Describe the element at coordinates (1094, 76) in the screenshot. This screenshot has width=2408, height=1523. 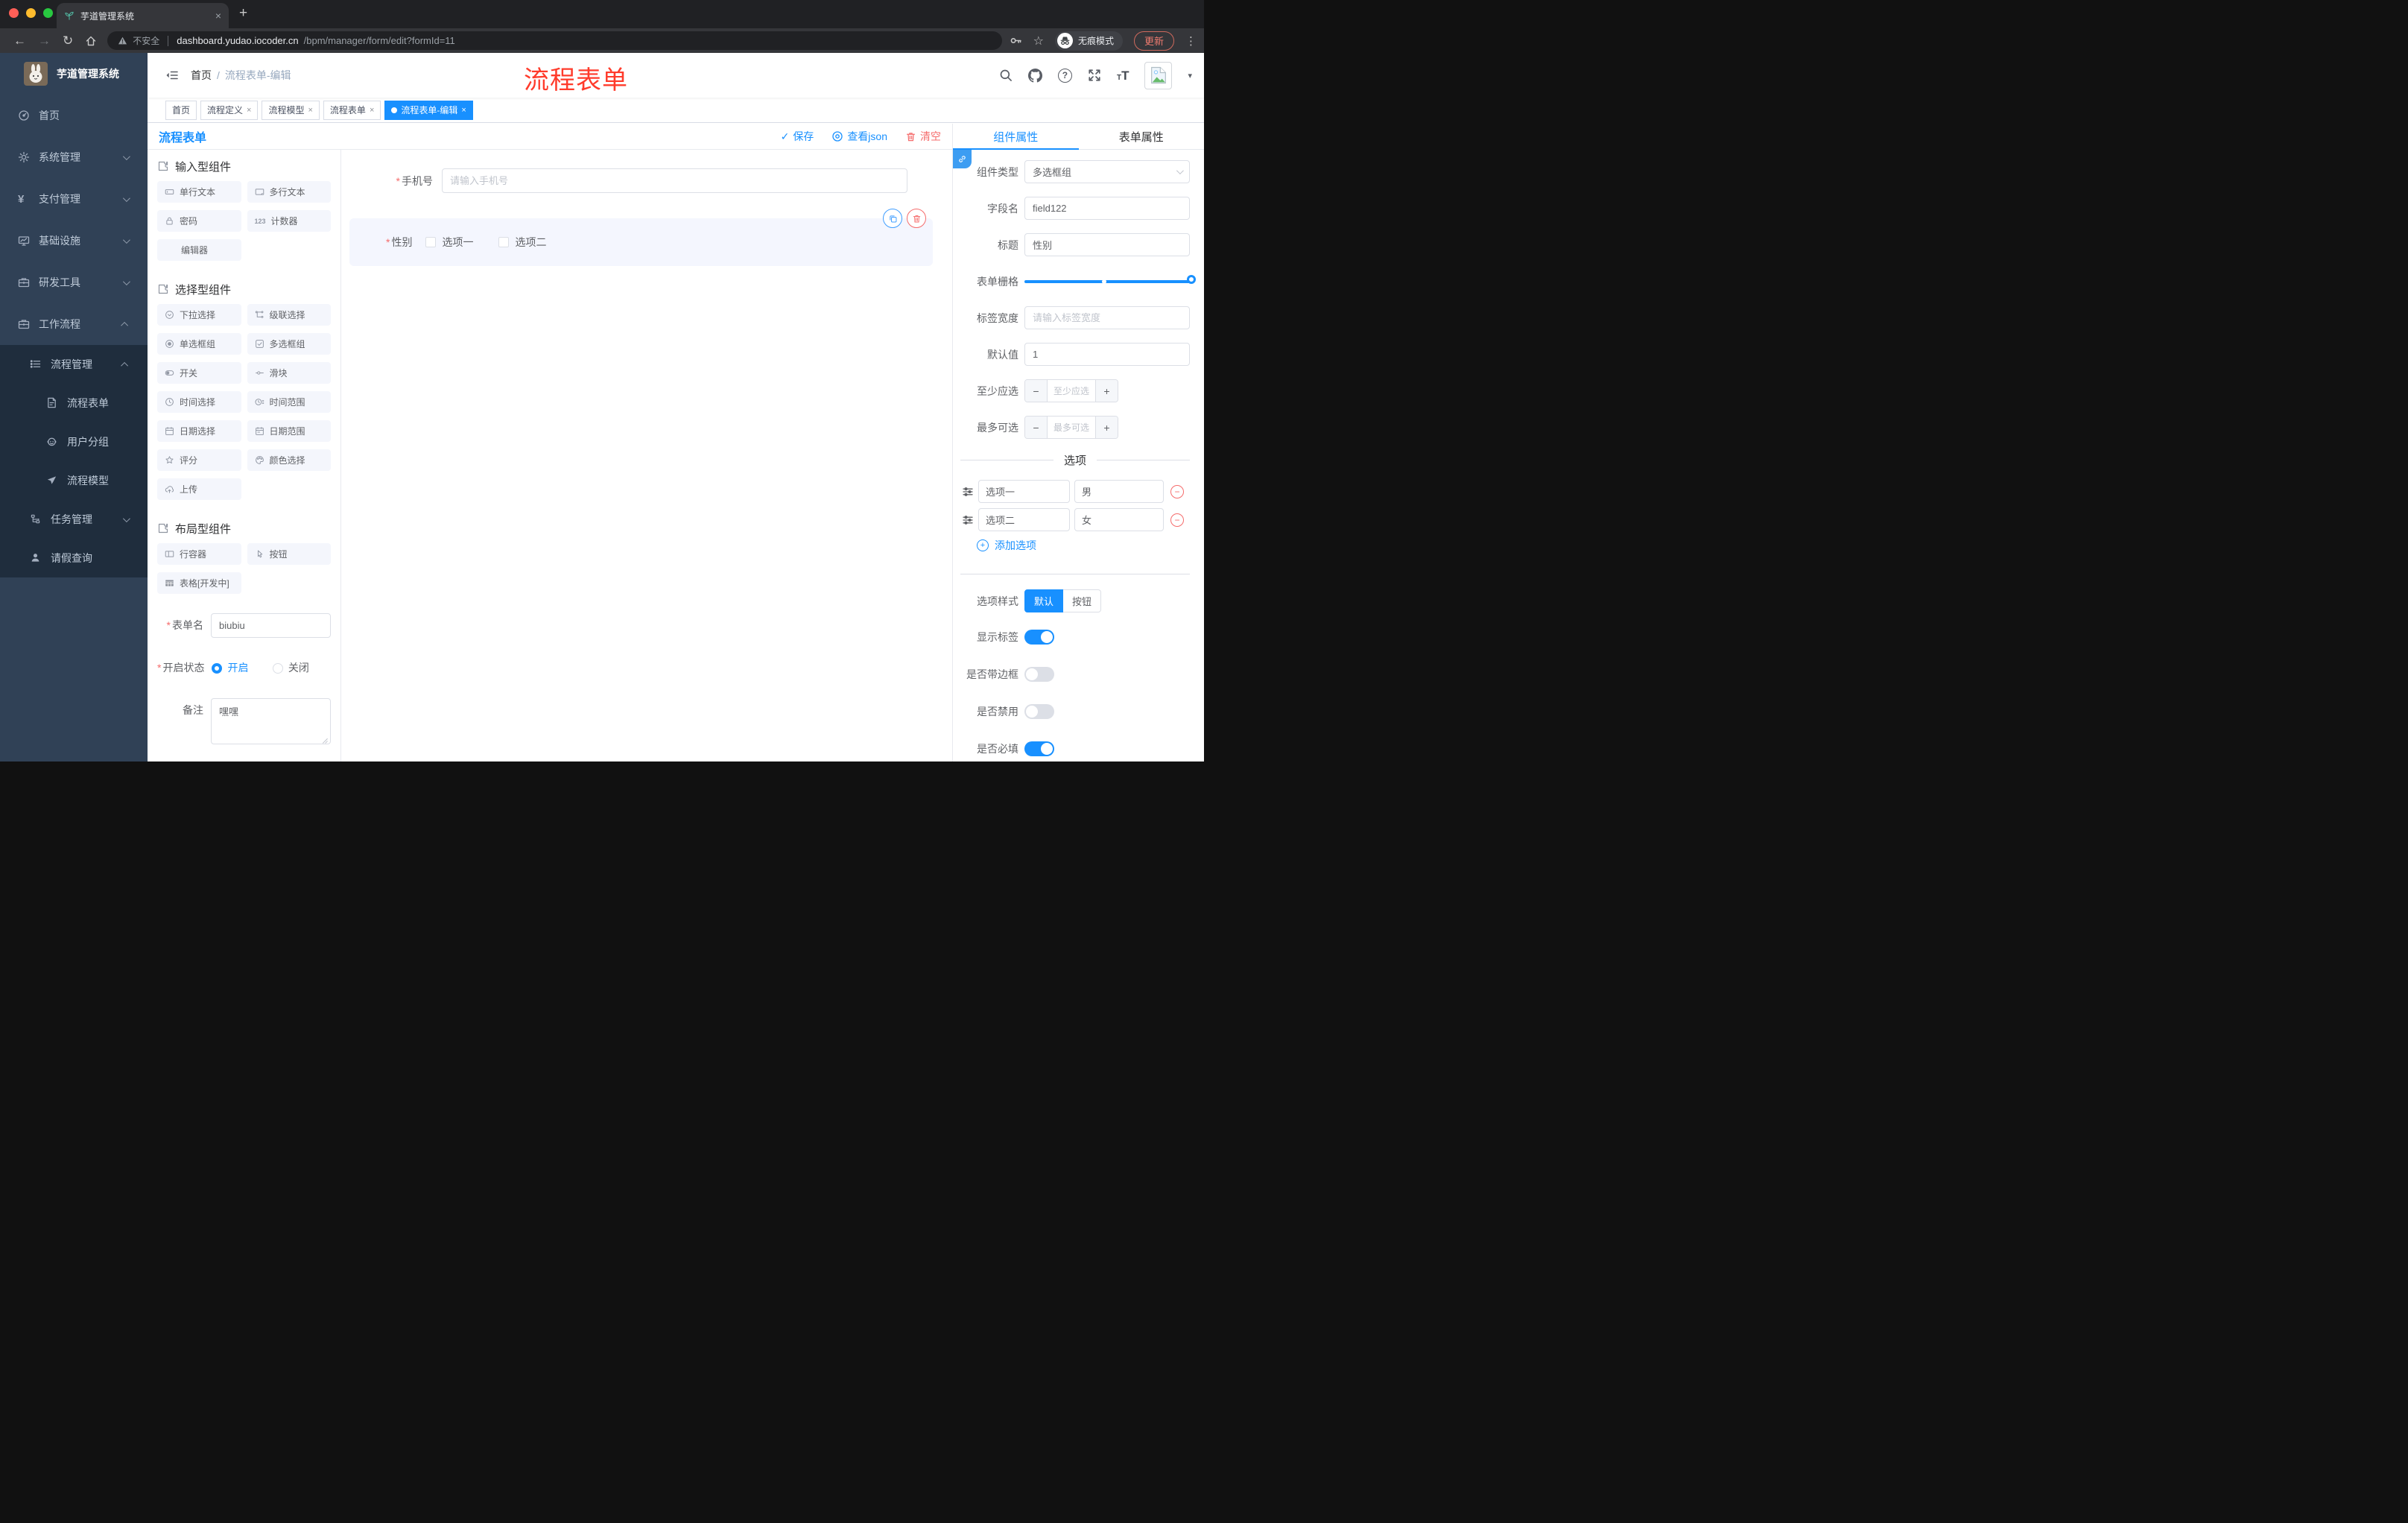
I see `fullscreen-icon` at that location.